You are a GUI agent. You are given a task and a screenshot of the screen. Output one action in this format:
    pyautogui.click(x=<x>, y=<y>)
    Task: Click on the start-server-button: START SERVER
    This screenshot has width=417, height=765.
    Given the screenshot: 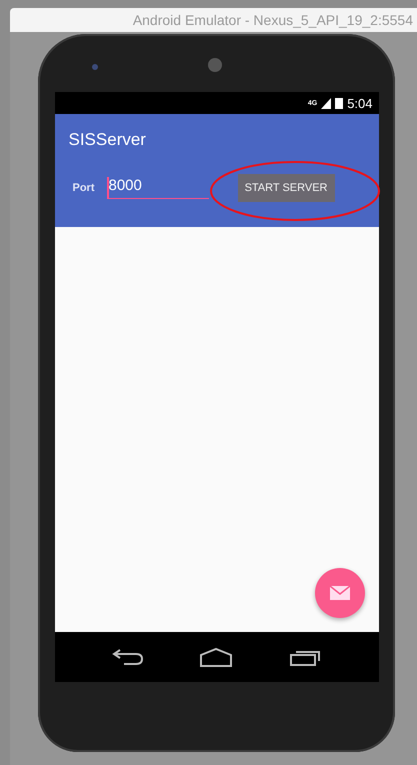 What is the action you would take?
    pyautogui.click(x=286, y=188)
    